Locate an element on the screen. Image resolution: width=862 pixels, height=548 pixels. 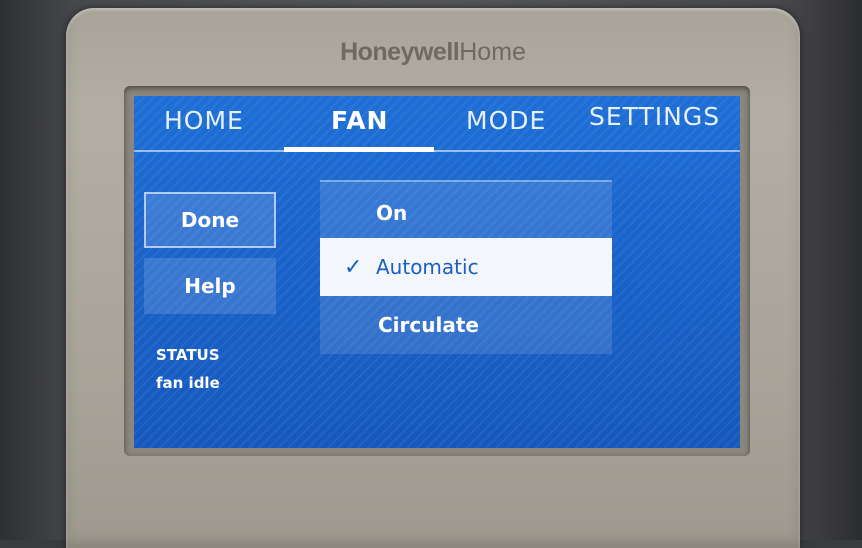
top-nav: HOME FAN MODE SETTINGS is located at coordinates (437, 124).